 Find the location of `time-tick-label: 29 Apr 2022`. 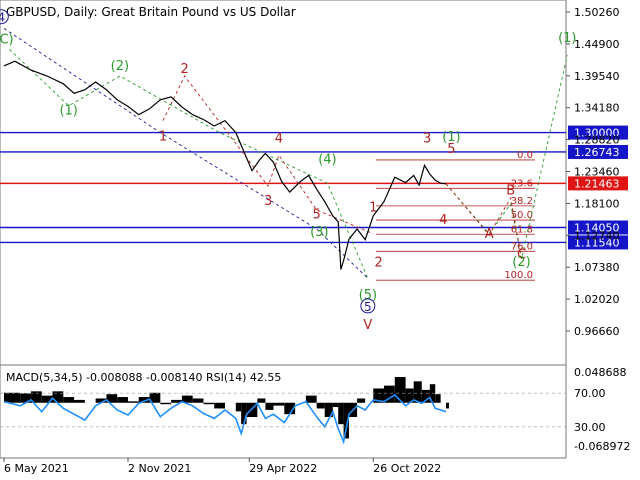

time-tick-label: 29 Apr 2022 is located at coordinates (283, 468).